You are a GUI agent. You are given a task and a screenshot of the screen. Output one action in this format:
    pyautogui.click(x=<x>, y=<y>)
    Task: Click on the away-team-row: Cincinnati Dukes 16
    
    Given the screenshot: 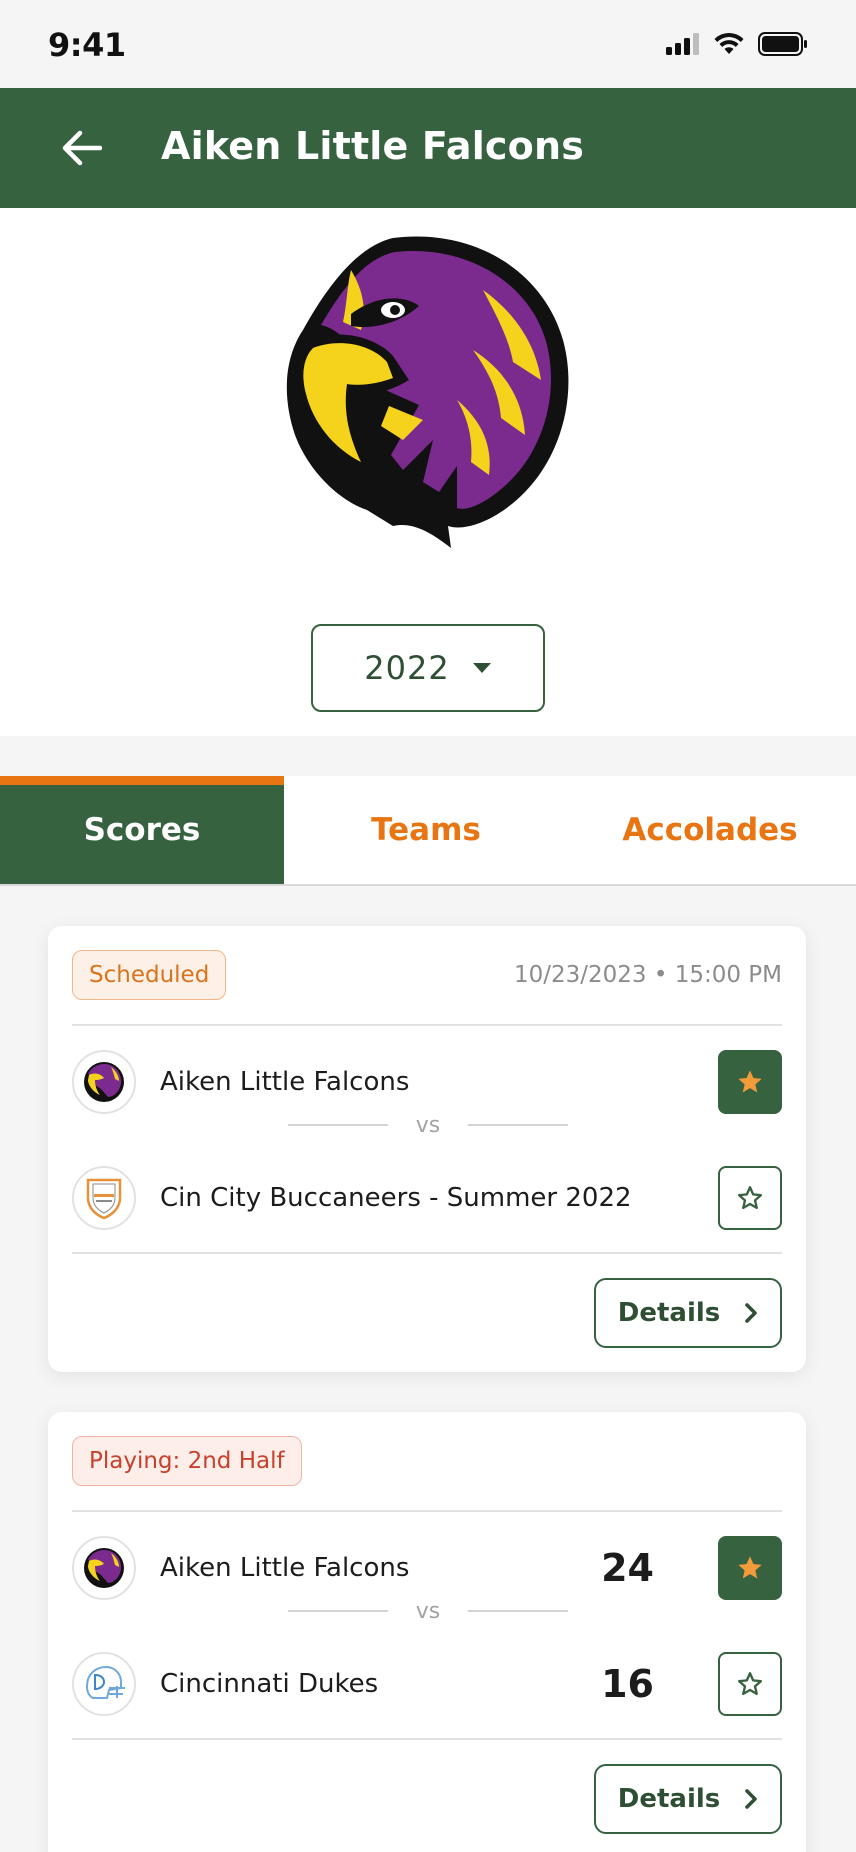 What is the action you would take?
    pyautogui.click(x=427, y=1684)
    